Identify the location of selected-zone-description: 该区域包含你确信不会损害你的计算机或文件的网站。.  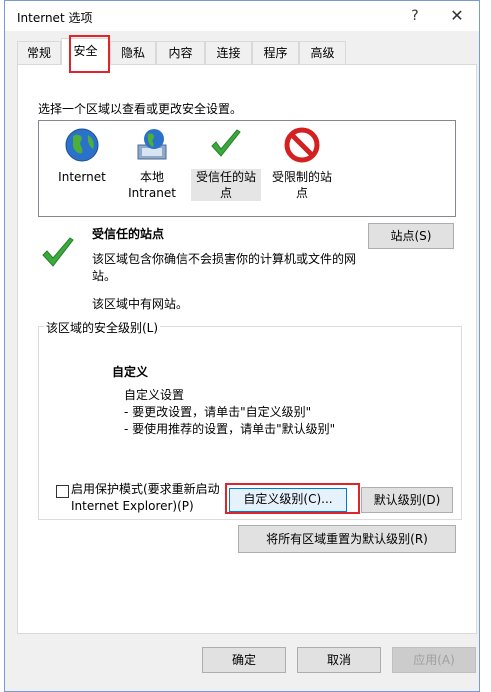
(224, 267).